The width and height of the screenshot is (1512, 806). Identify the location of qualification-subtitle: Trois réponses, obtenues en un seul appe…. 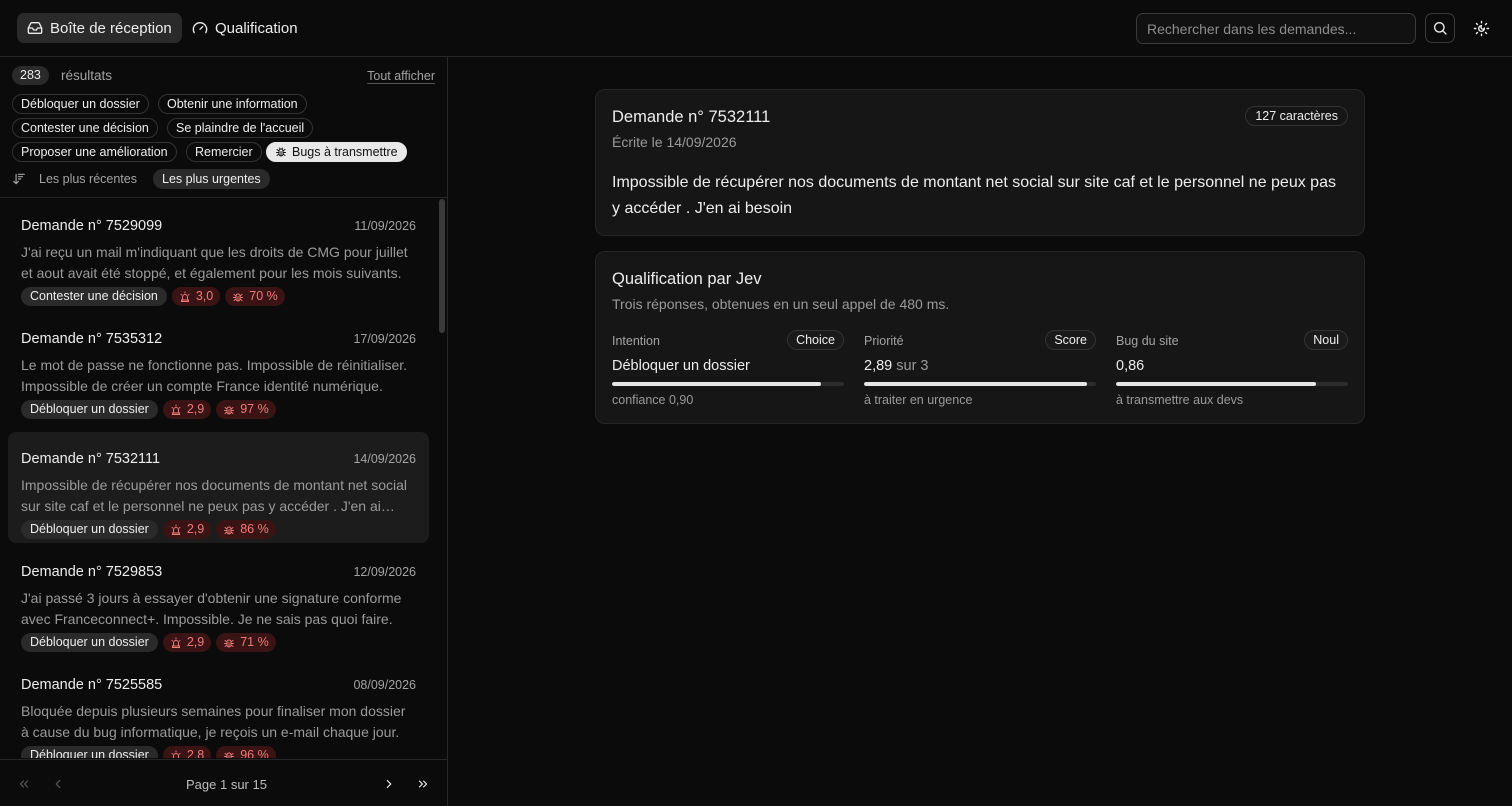
(781, 304).